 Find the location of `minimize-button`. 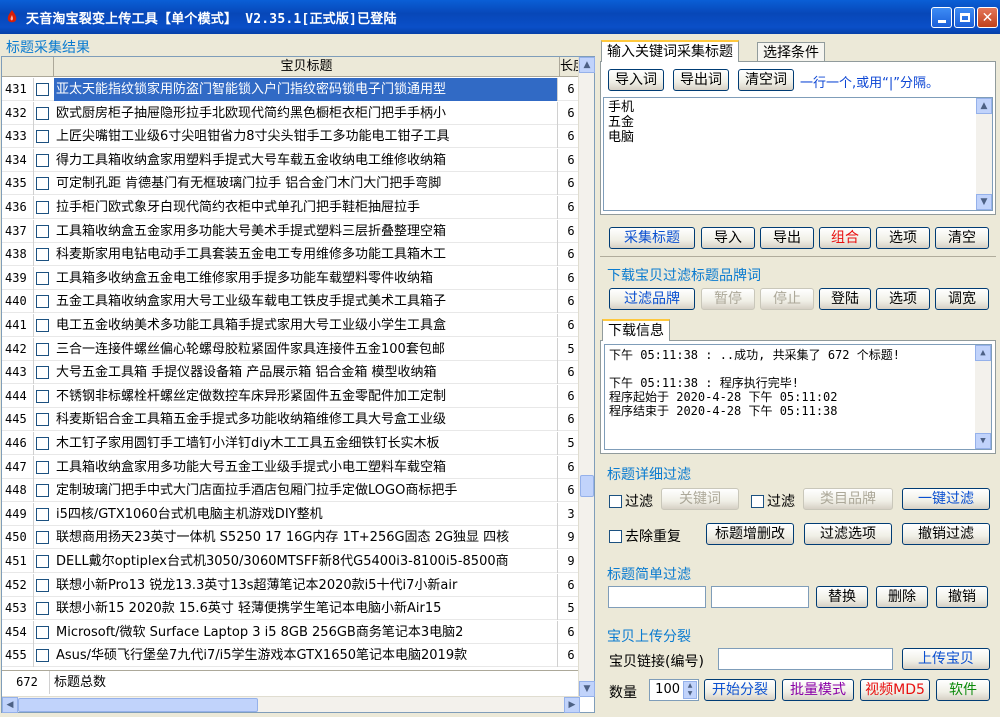

minimize-button is located at coordinates (941, 17).